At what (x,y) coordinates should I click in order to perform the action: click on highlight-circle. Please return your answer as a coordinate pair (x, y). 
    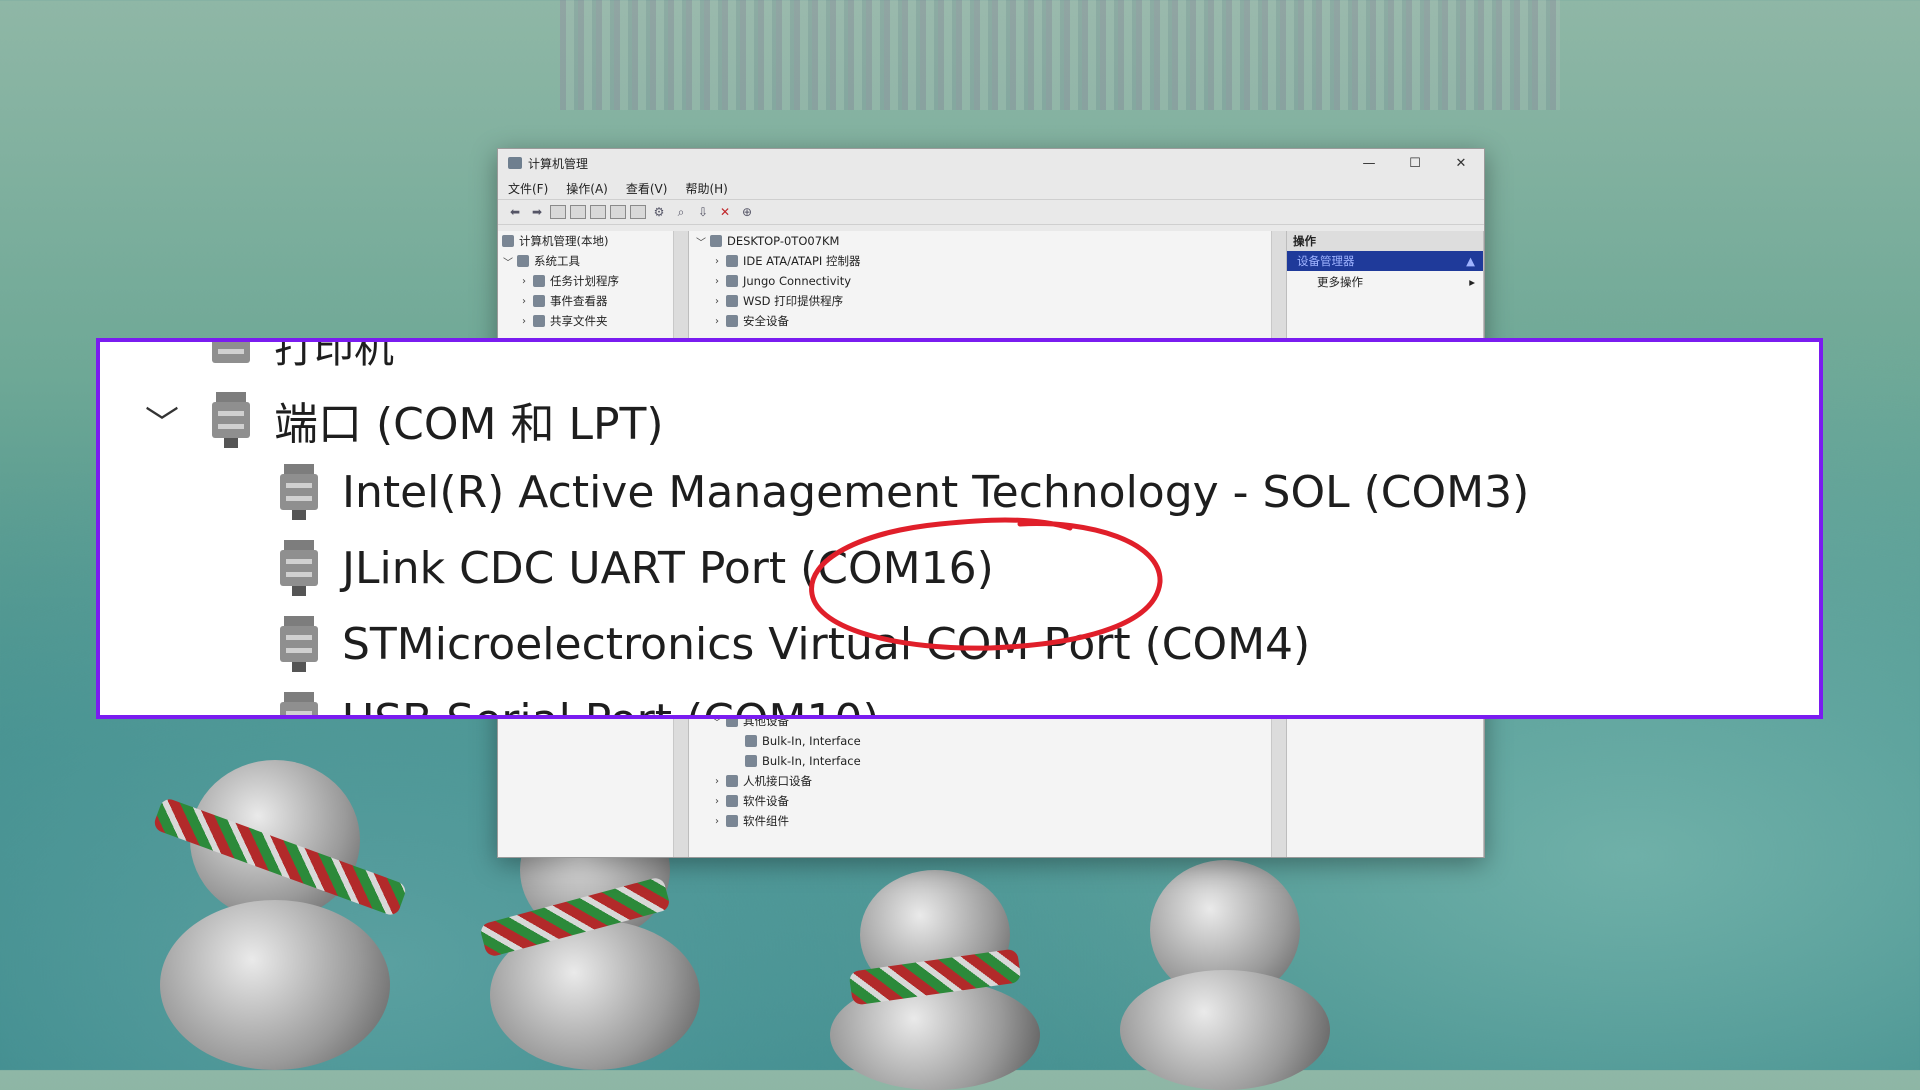
    Looking at the image, I should click on (986, 584).